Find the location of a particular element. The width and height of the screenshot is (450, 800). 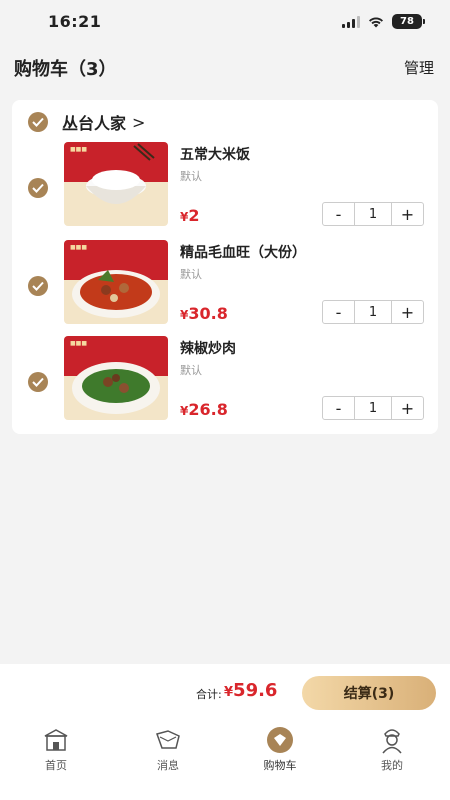

cart-item: ■■■ 辣椒炒肉 默认 ¥26.8 - 1 + is located at coordinates (225, 380).